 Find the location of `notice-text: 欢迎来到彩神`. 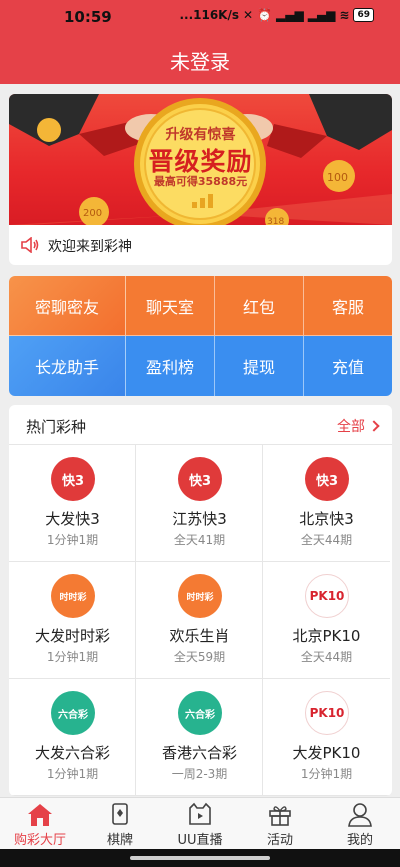

notice-text: 欢迎来到彩神 is located at coordinates (90, 247).